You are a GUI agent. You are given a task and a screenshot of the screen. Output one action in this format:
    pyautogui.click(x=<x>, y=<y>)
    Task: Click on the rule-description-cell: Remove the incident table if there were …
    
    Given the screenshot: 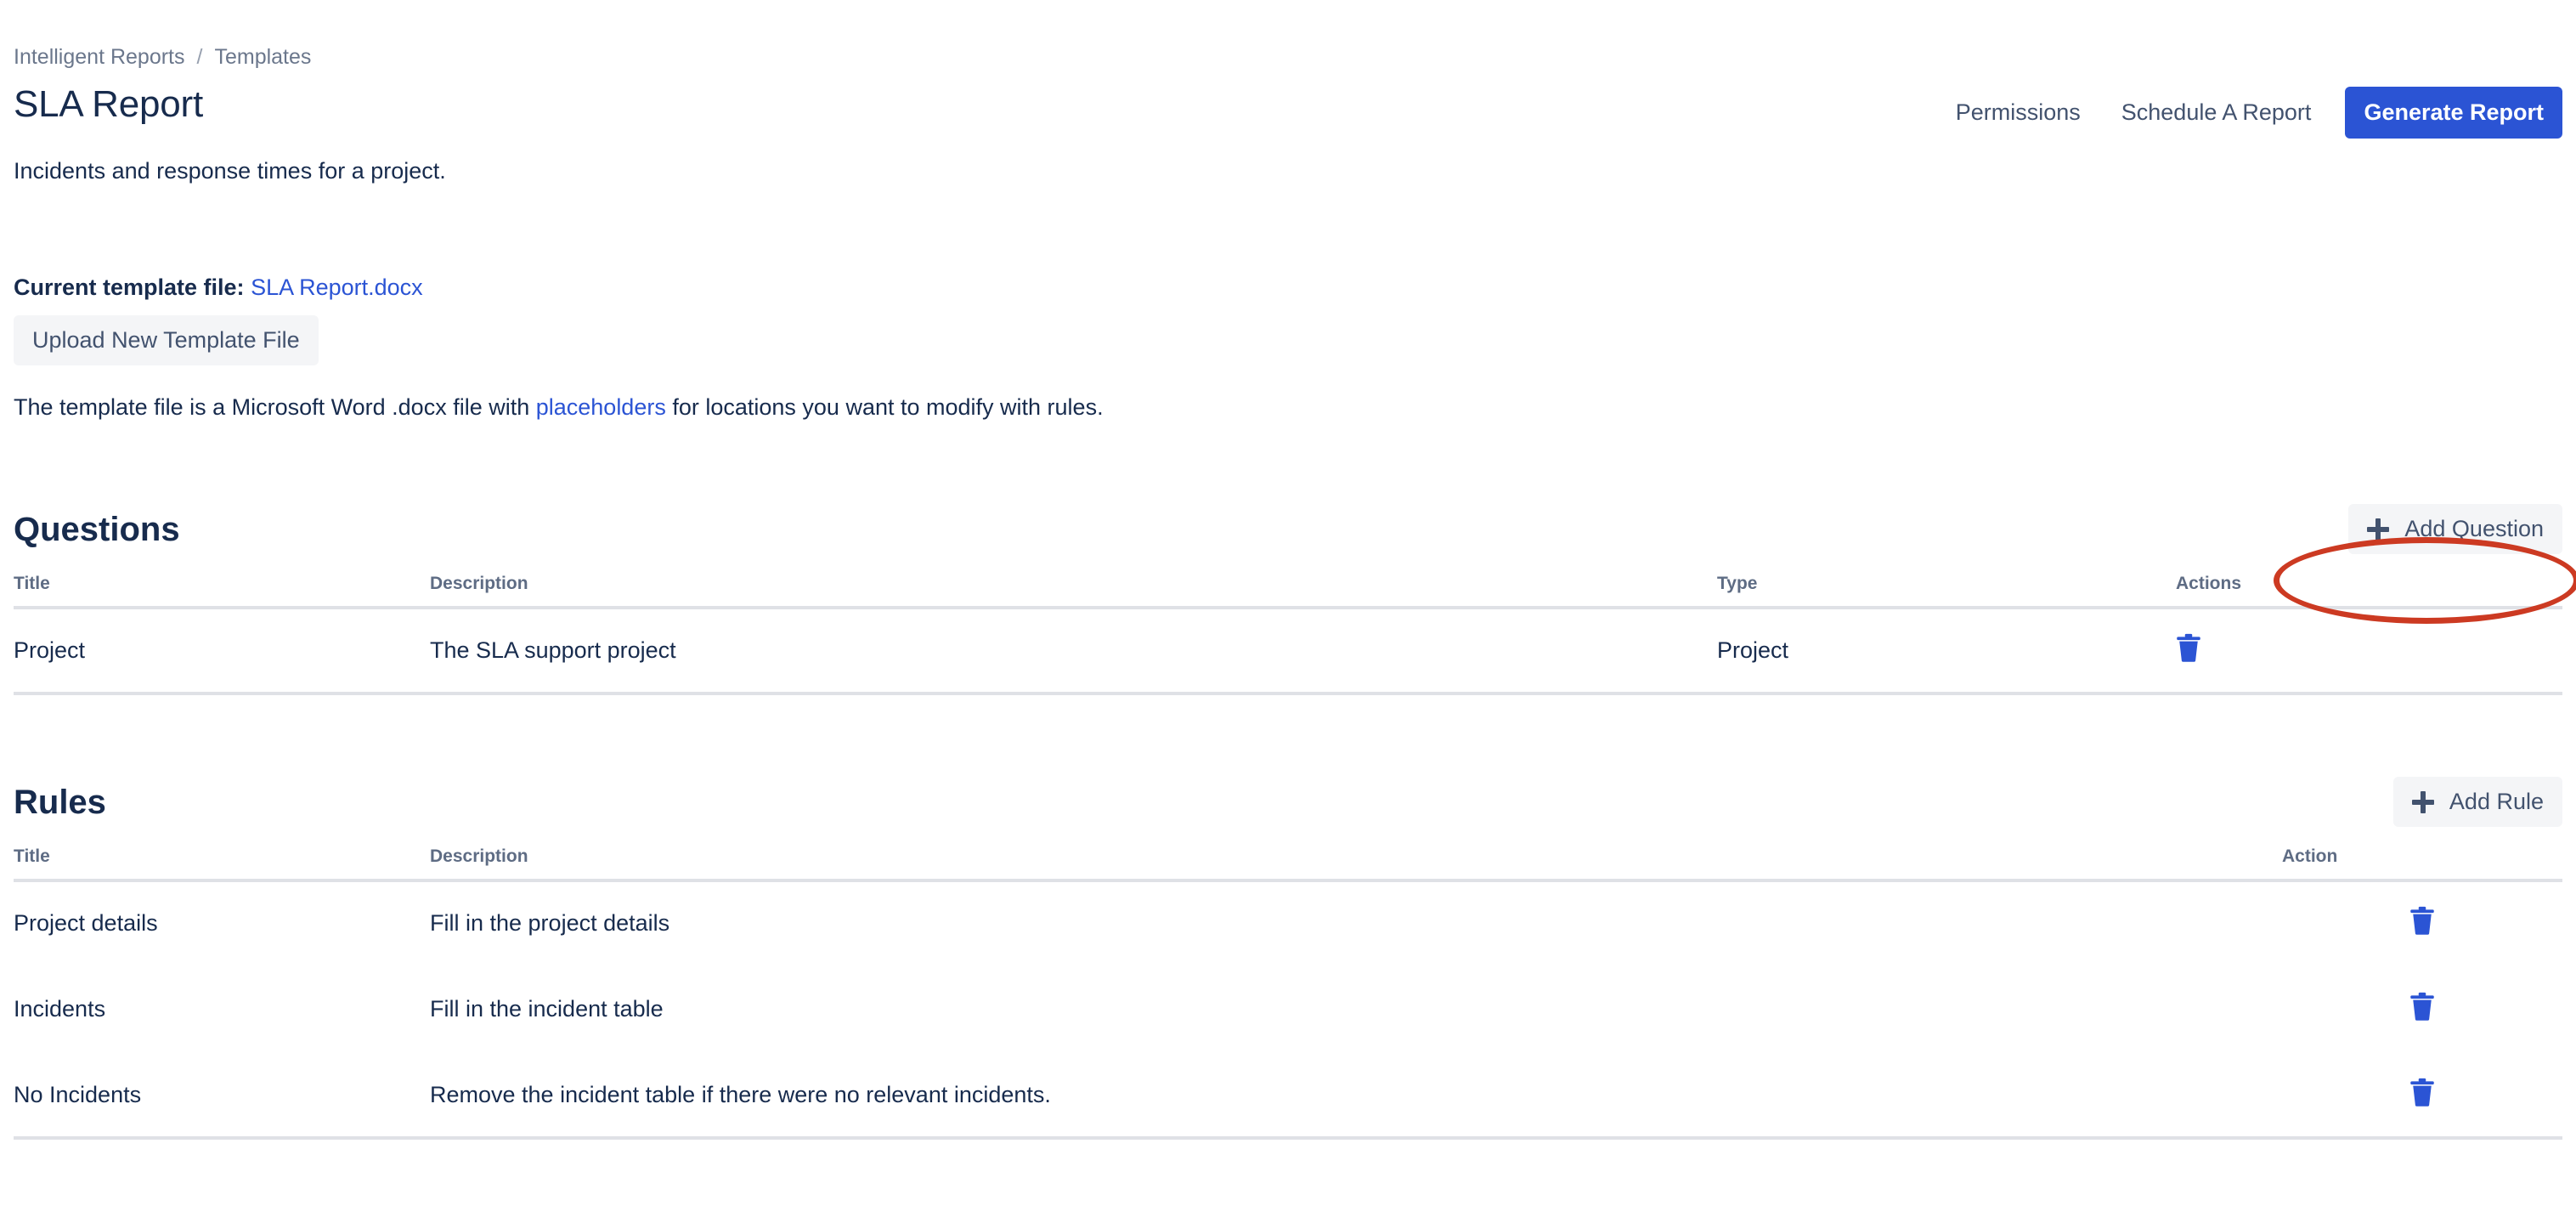 What is the action you would take?
    pyautogui.click(x=1356, y=1095)
    